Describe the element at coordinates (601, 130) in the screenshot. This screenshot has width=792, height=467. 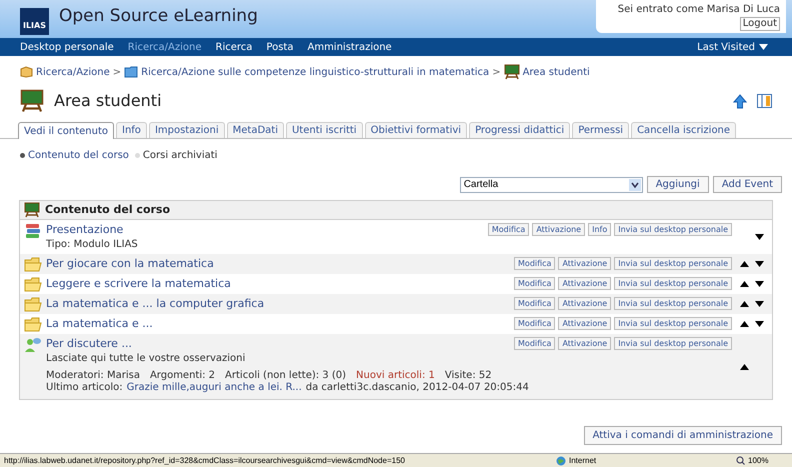
I see `tab: Permessi` at that location.